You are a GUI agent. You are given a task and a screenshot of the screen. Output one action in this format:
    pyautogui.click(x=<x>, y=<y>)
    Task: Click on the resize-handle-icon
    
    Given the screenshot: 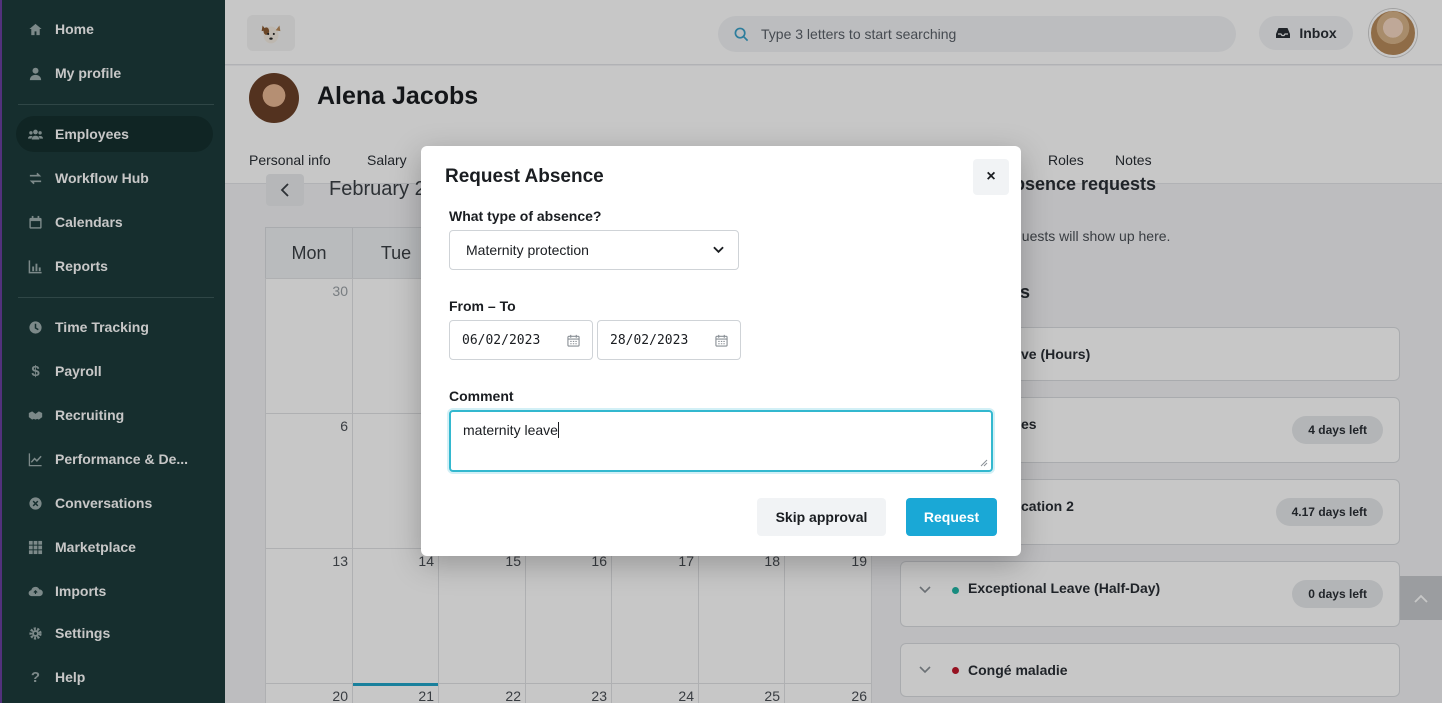 What is the action you would take?
    pyautogui.click(x=984, y=463)
    